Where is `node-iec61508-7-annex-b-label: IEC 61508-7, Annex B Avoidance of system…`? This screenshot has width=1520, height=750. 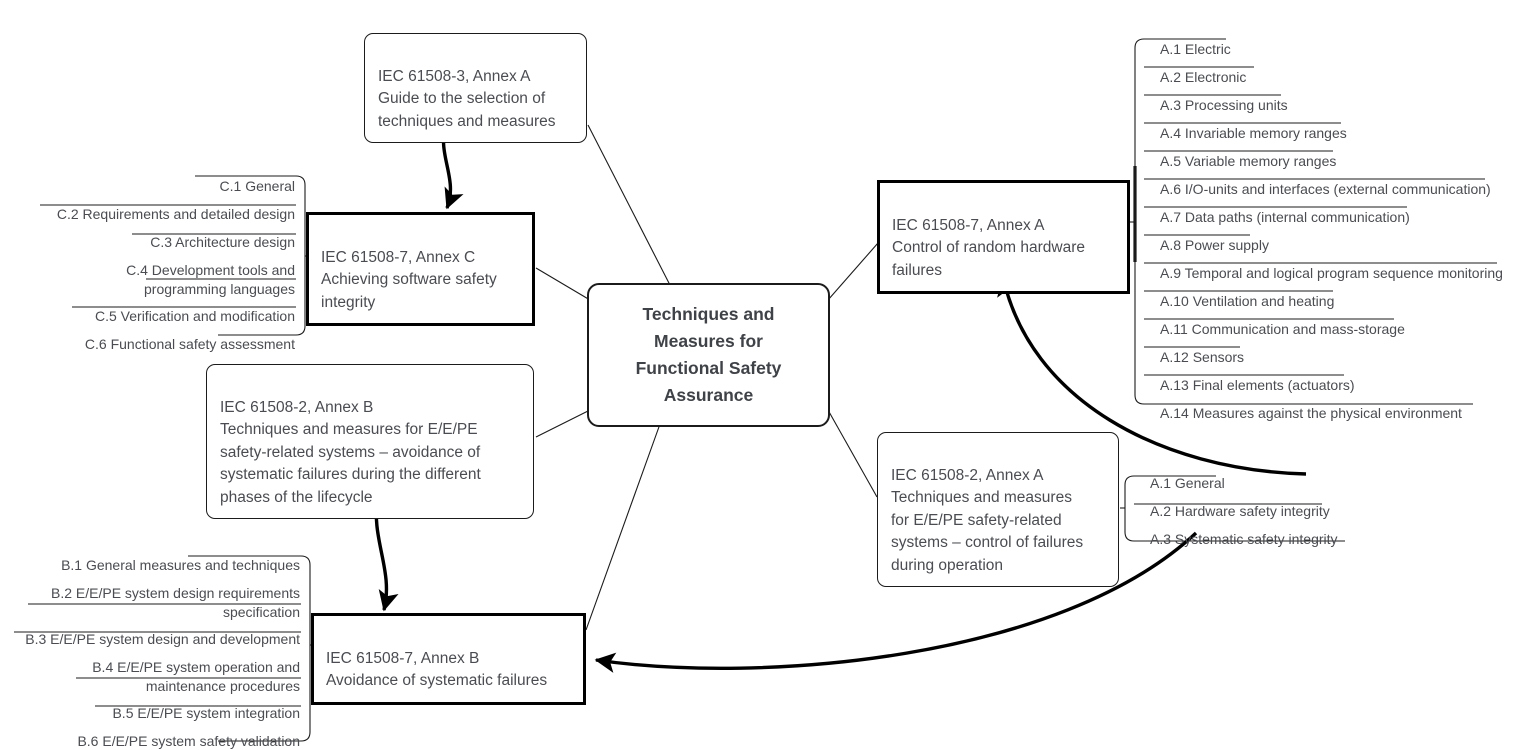 node-iec61508-7-annex-b-label: IEC 61508-7, Annex B Avoidance of system… is located at coordinates (437, 669).